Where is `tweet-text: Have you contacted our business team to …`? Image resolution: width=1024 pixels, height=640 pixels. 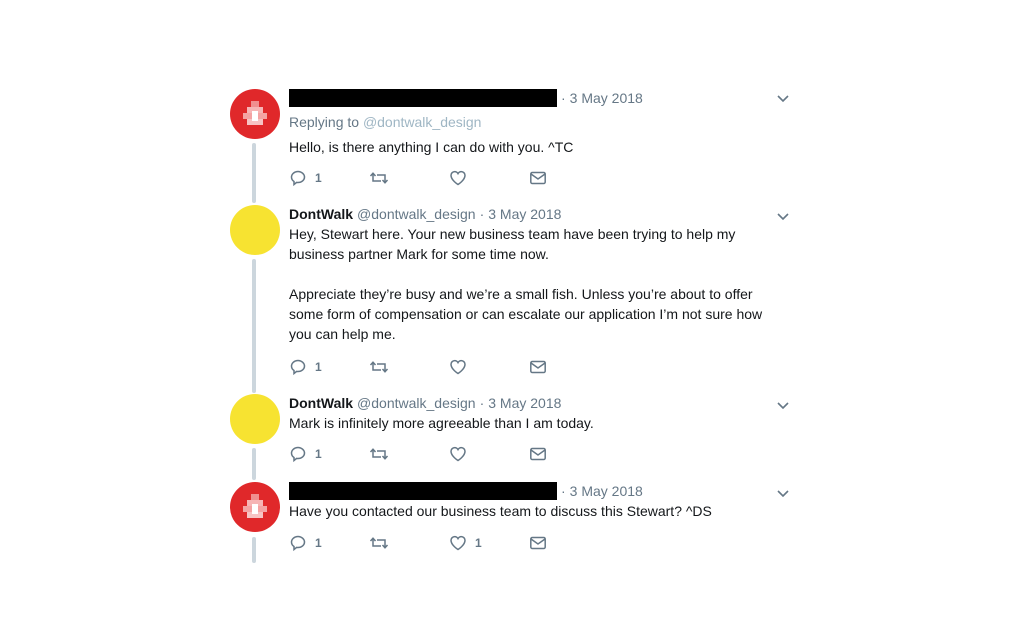
tweet-text: Have you contacted our business team to … is located at coordinates (500, 511).